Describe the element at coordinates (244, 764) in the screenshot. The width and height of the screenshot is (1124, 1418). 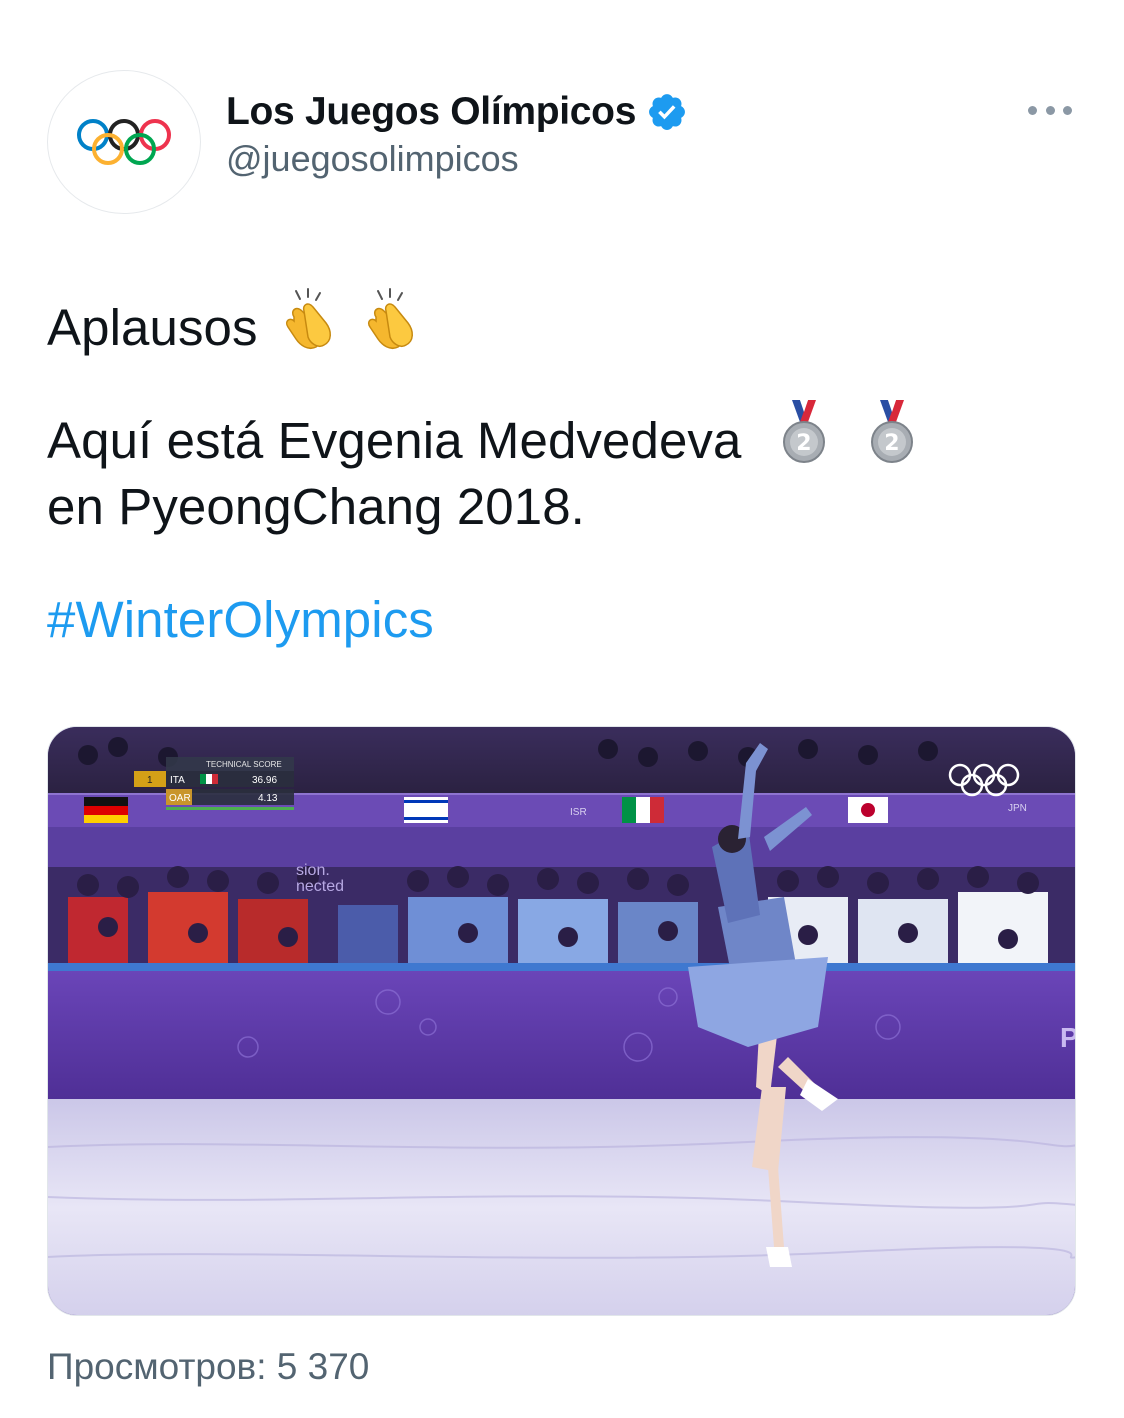
I see `scoreboard-title: TECHNICAL SCORE` at that location.